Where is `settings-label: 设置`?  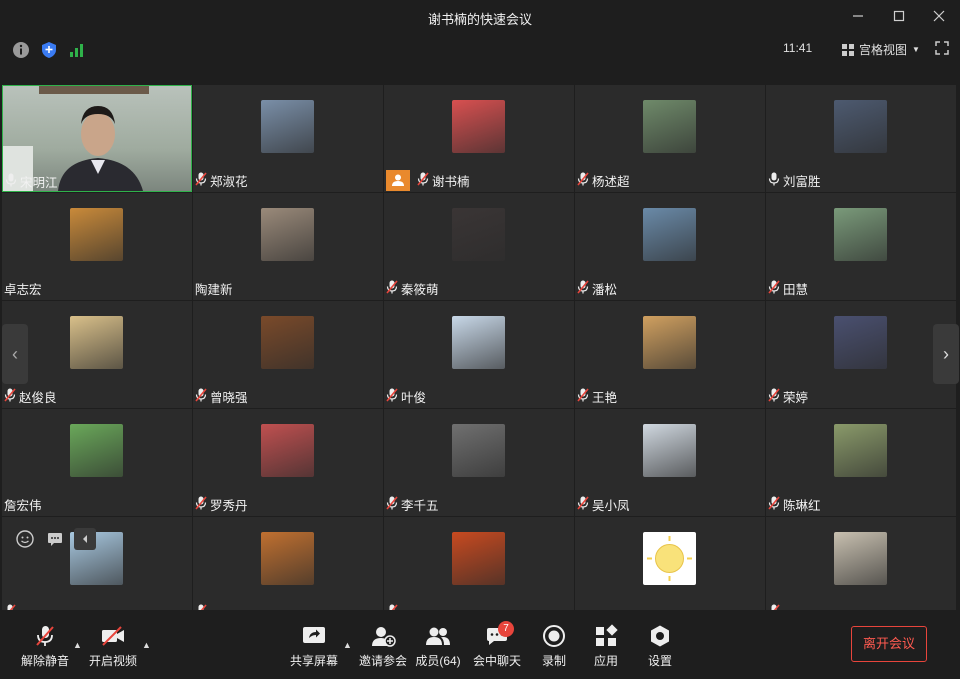
settings-label: 设置 is located at coordinates (659, 661).